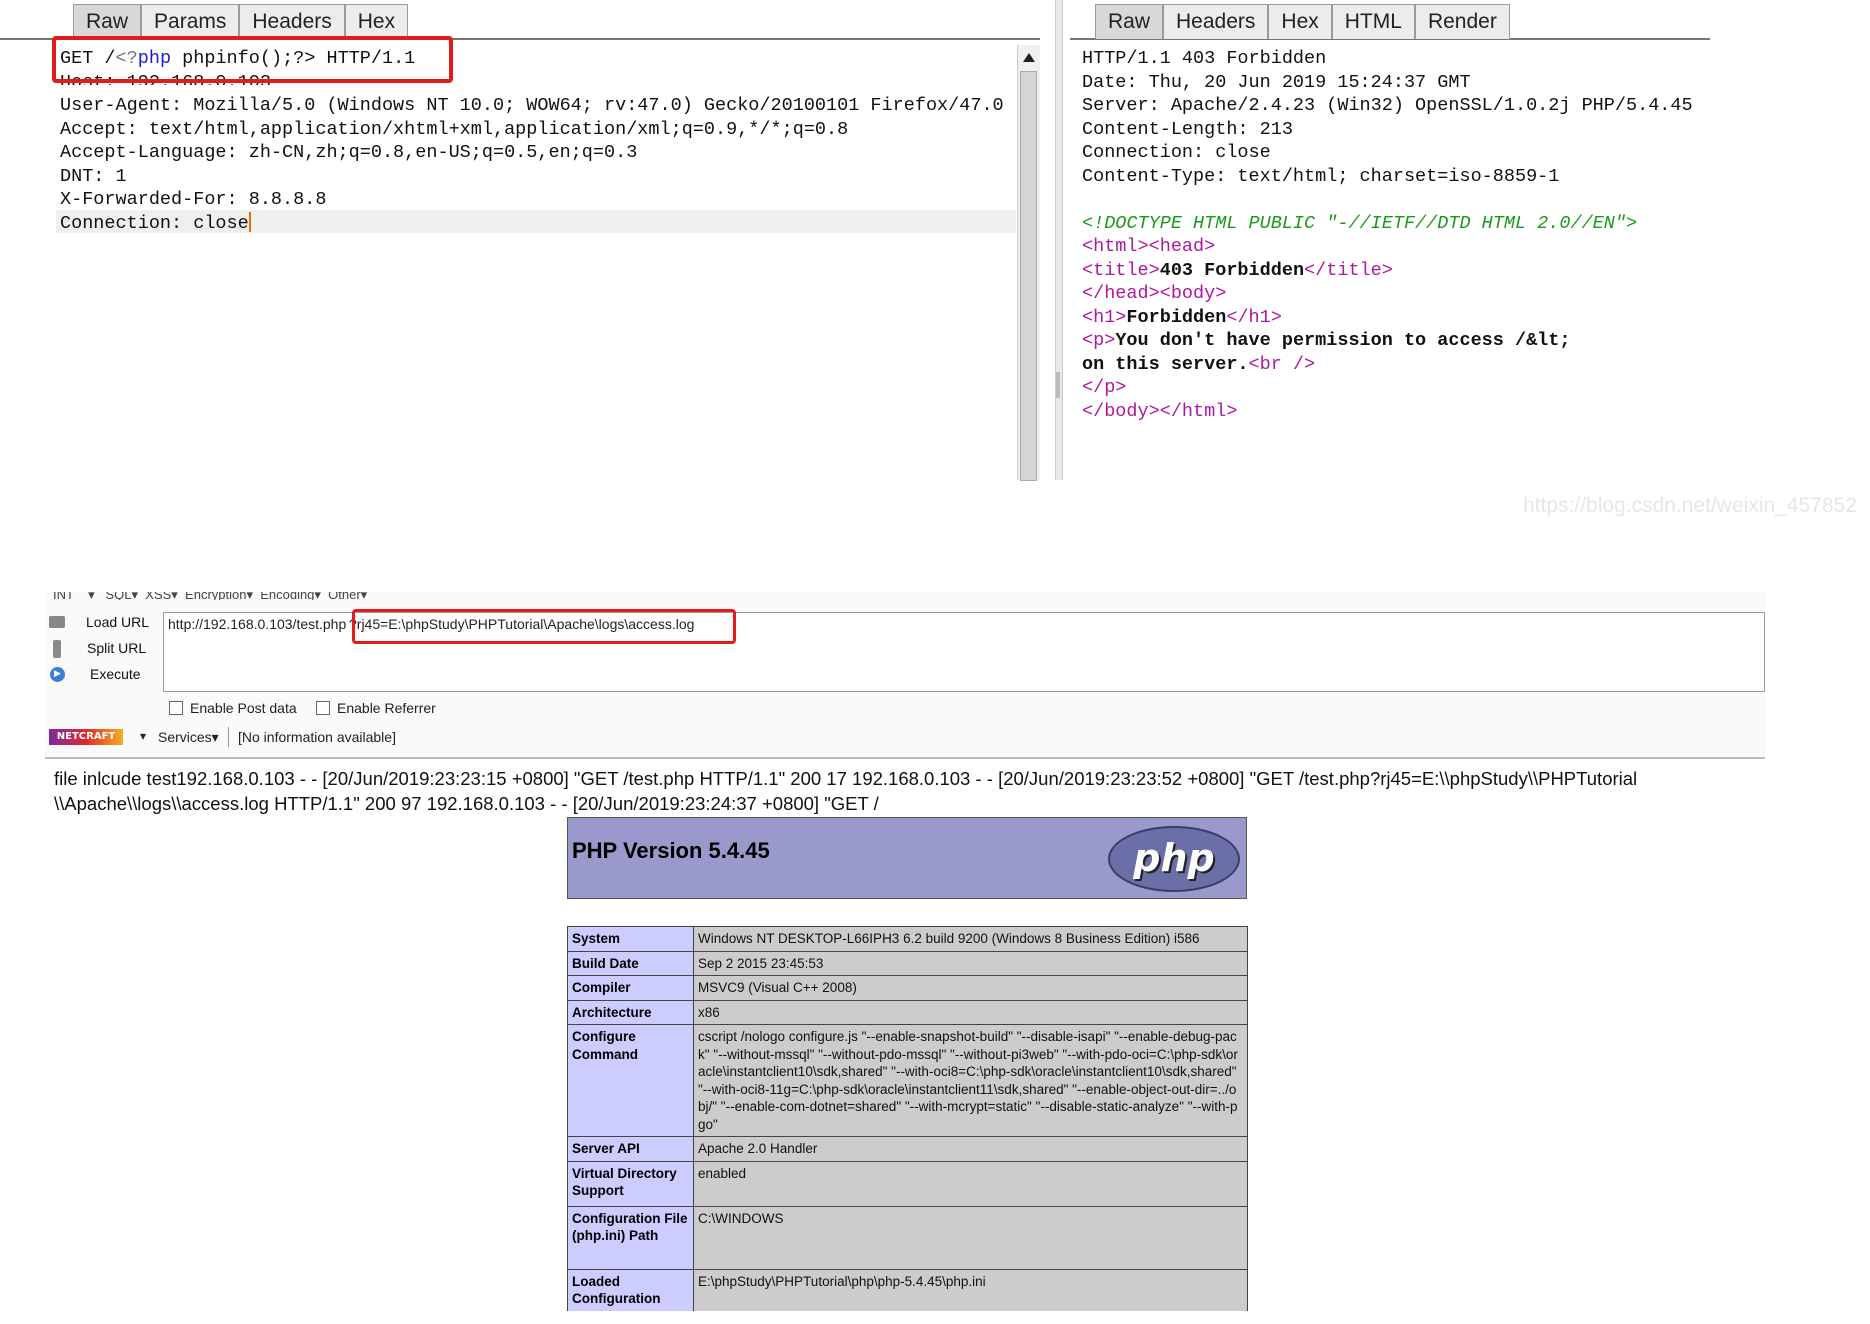  I want to click on row-key: Server API, so click(630, 1149).